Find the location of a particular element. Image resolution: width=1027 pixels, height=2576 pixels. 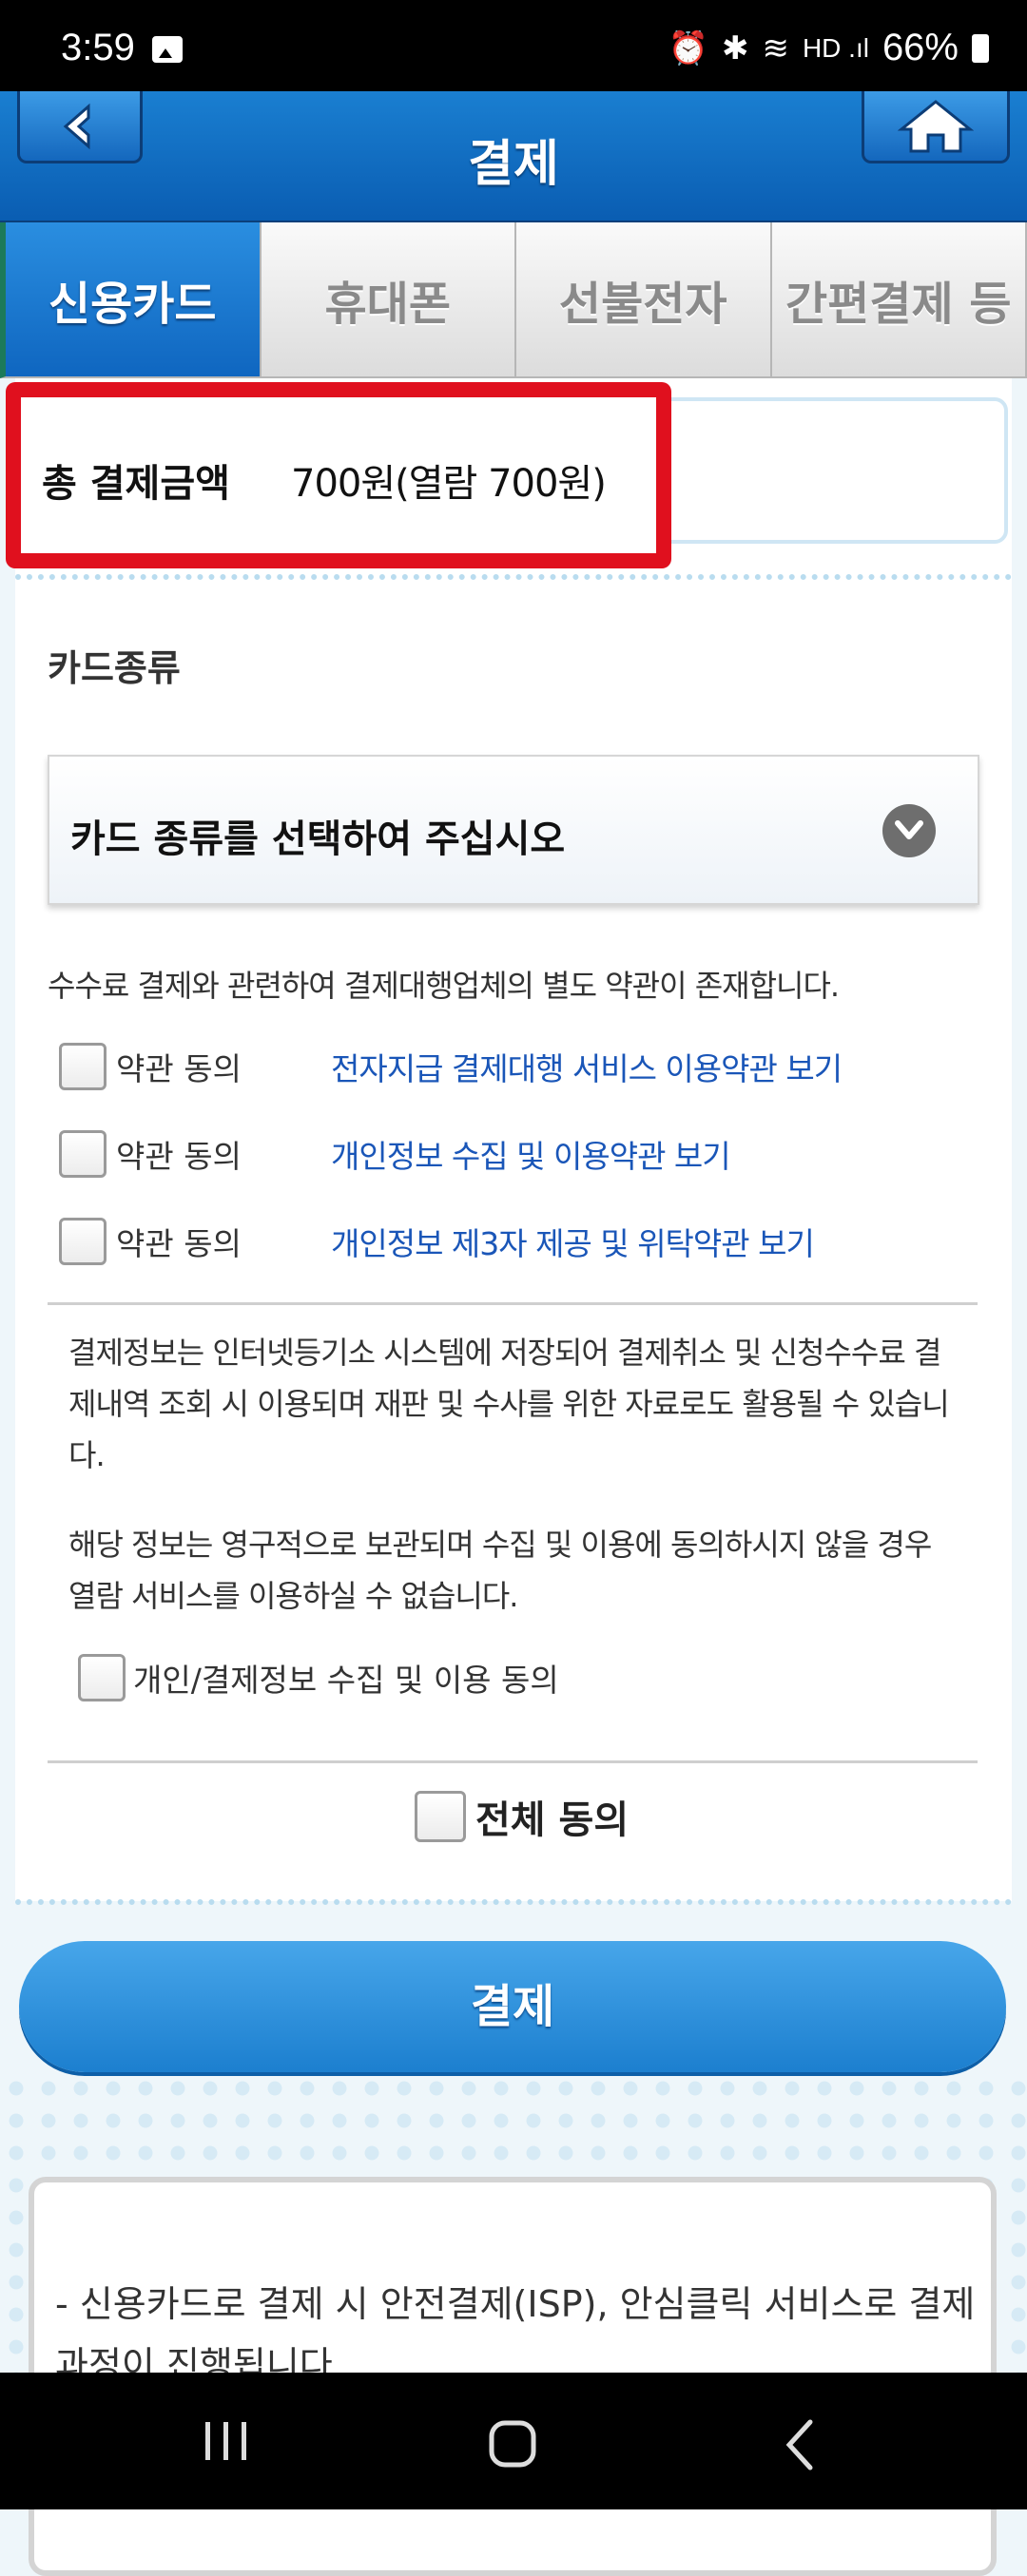

terms-link-payment-service: 전자지급 결제대행 서비스 이용약관 보기 is located at coordinates (586, 1066).